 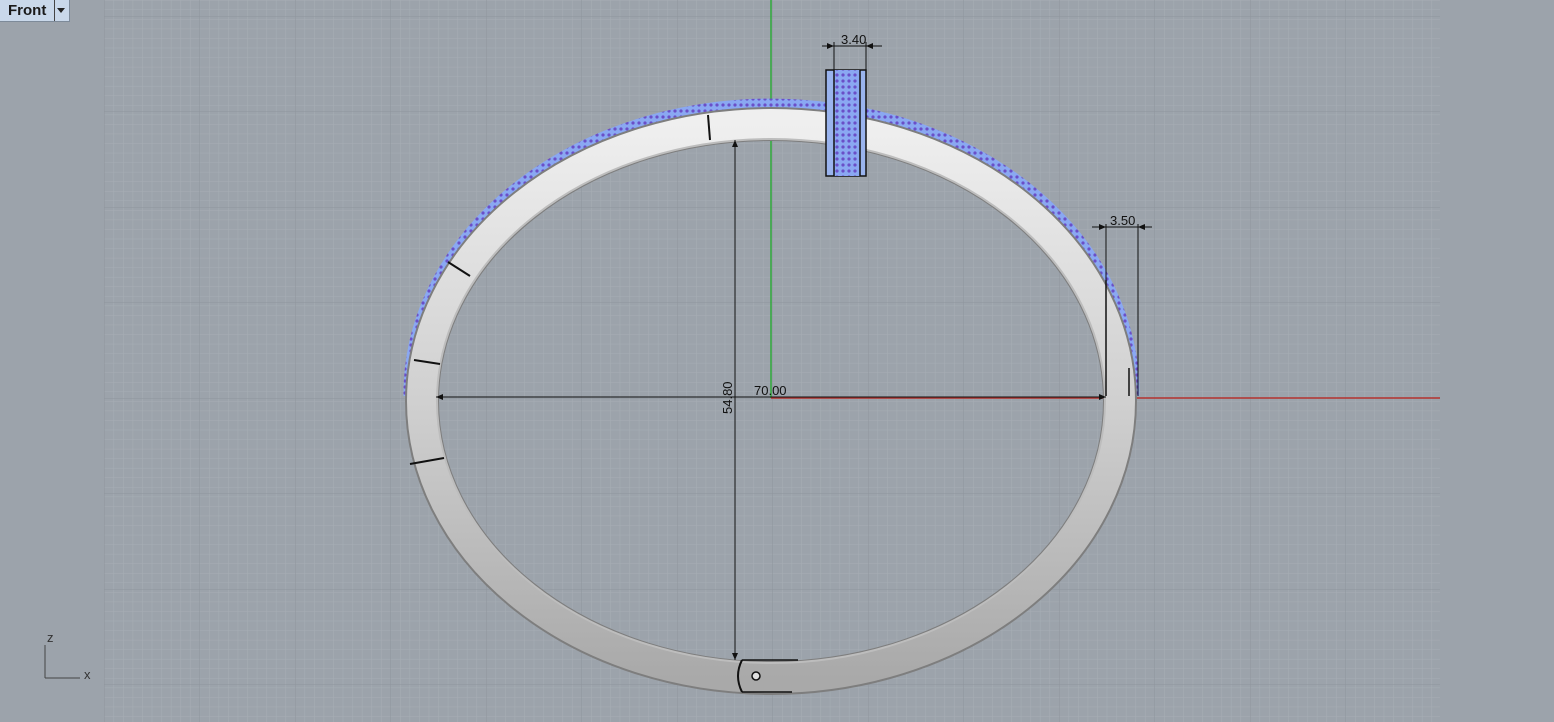 What do you see at coordinates (1122, 220) in the screenshot?
I see `dim-side-text: 3.50` at bounding box center [1122, 220].